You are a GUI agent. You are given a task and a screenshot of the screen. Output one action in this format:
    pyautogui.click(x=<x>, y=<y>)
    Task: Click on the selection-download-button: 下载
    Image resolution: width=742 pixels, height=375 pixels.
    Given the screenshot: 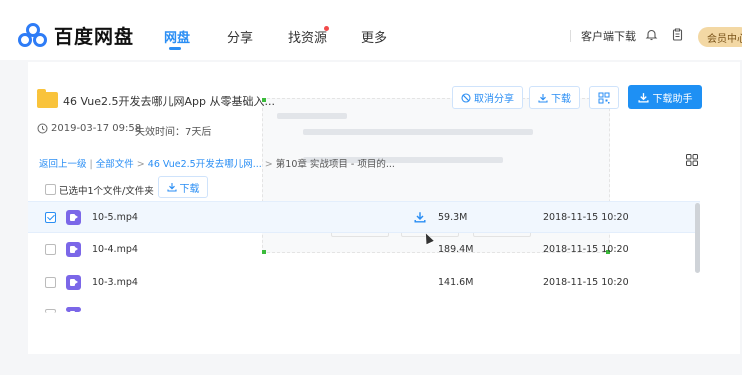 What is the action you would take?
    pyautogui.click(x=183, y=187)
    